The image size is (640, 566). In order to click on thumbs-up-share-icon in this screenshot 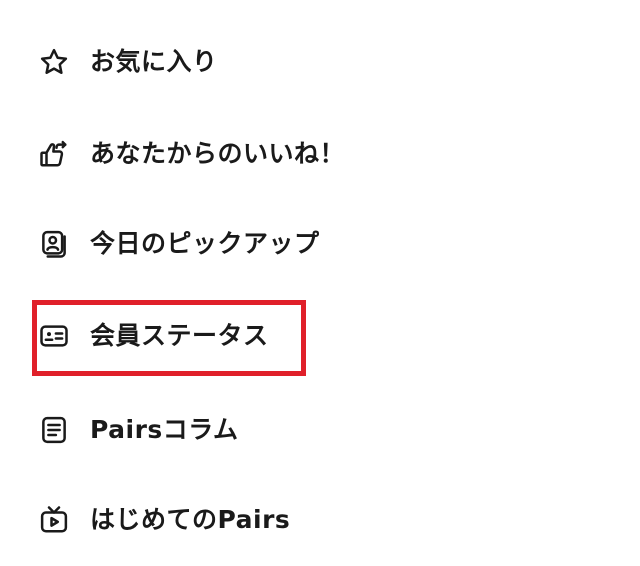, I will do `click(54, 154)`.